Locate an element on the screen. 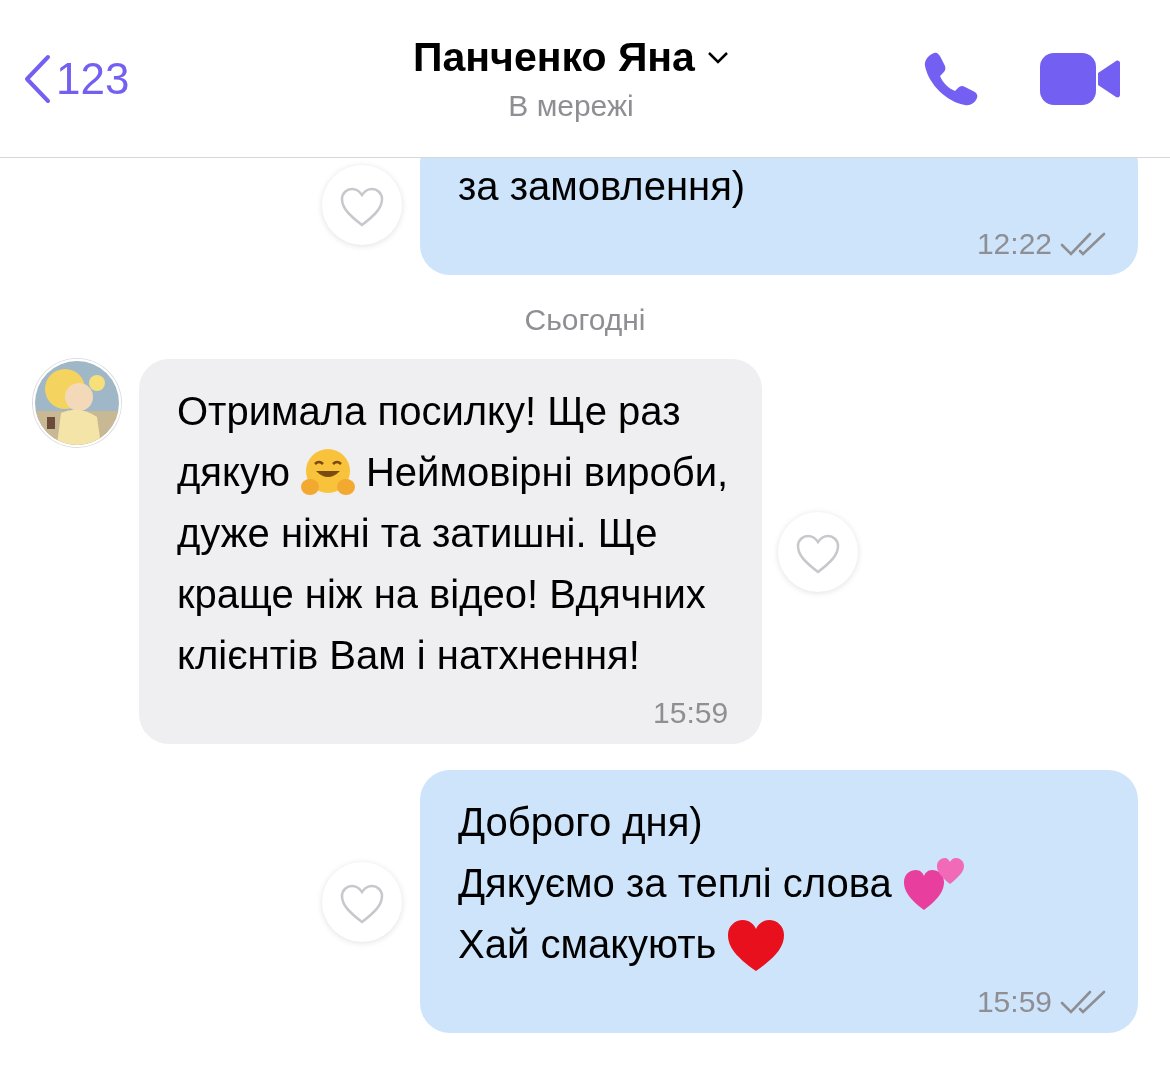 Image resolution: width=1170 pixels, height=1067 pixels. message-text: Хай смакують is located at coordinates (587, 944).